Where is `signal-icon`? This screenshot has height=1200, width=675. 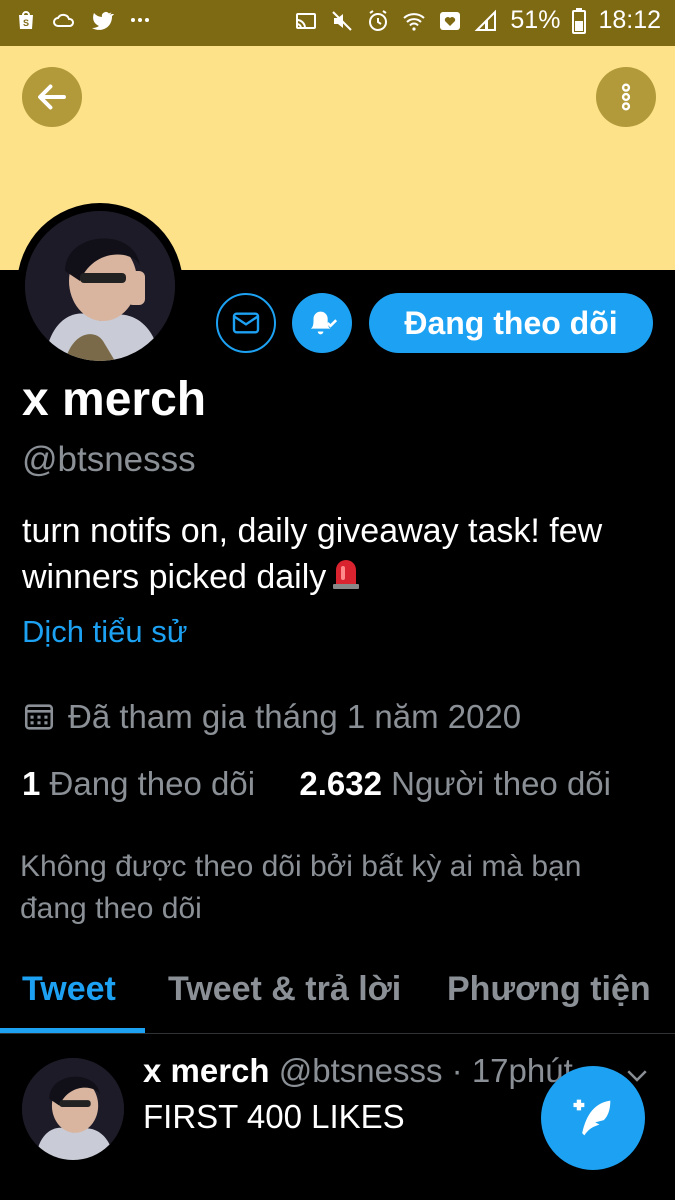
signal-icon is located at coordinates (485, 20).